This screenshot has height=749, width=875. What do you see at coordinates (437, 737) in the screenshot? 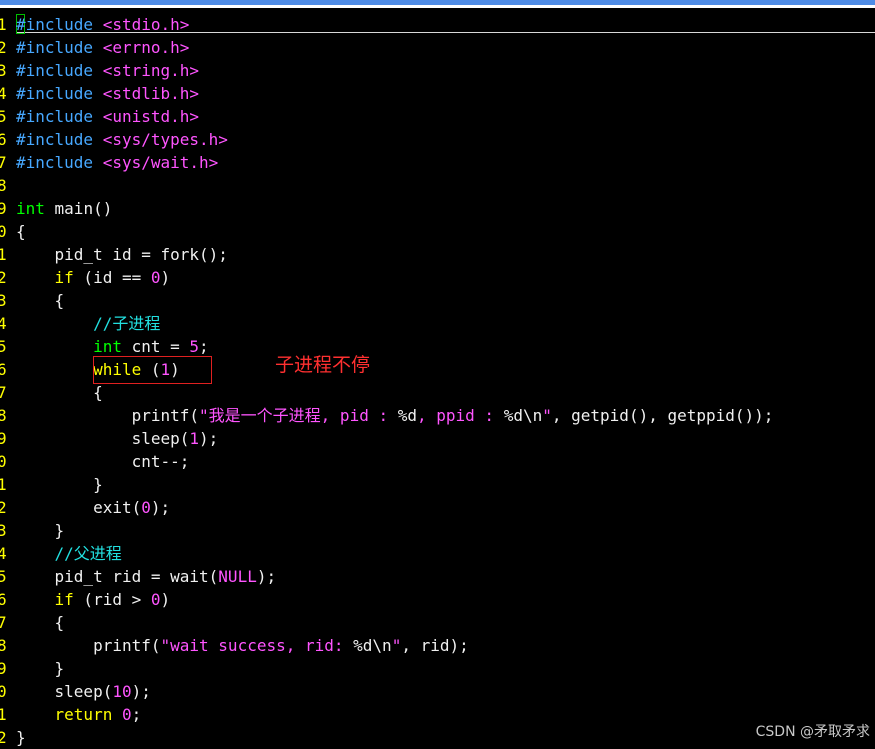
I see `code-line: 2}` at bounding box center [437, 737].